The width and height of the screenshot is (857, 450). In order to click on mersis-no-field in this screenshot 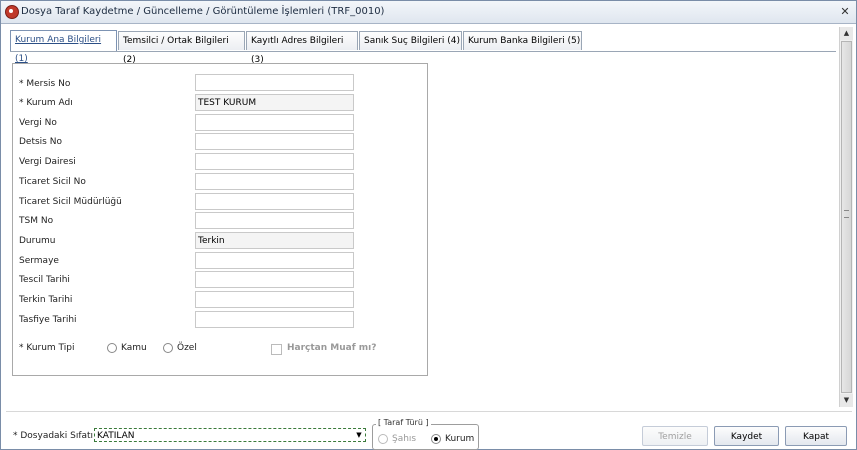, I will do `click(274, 82)`.